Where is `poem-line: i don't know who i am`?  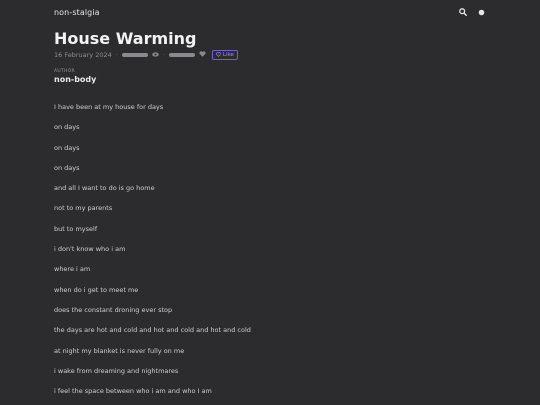 poem-line: i don't know who i am is located at coordinates (90, 249).